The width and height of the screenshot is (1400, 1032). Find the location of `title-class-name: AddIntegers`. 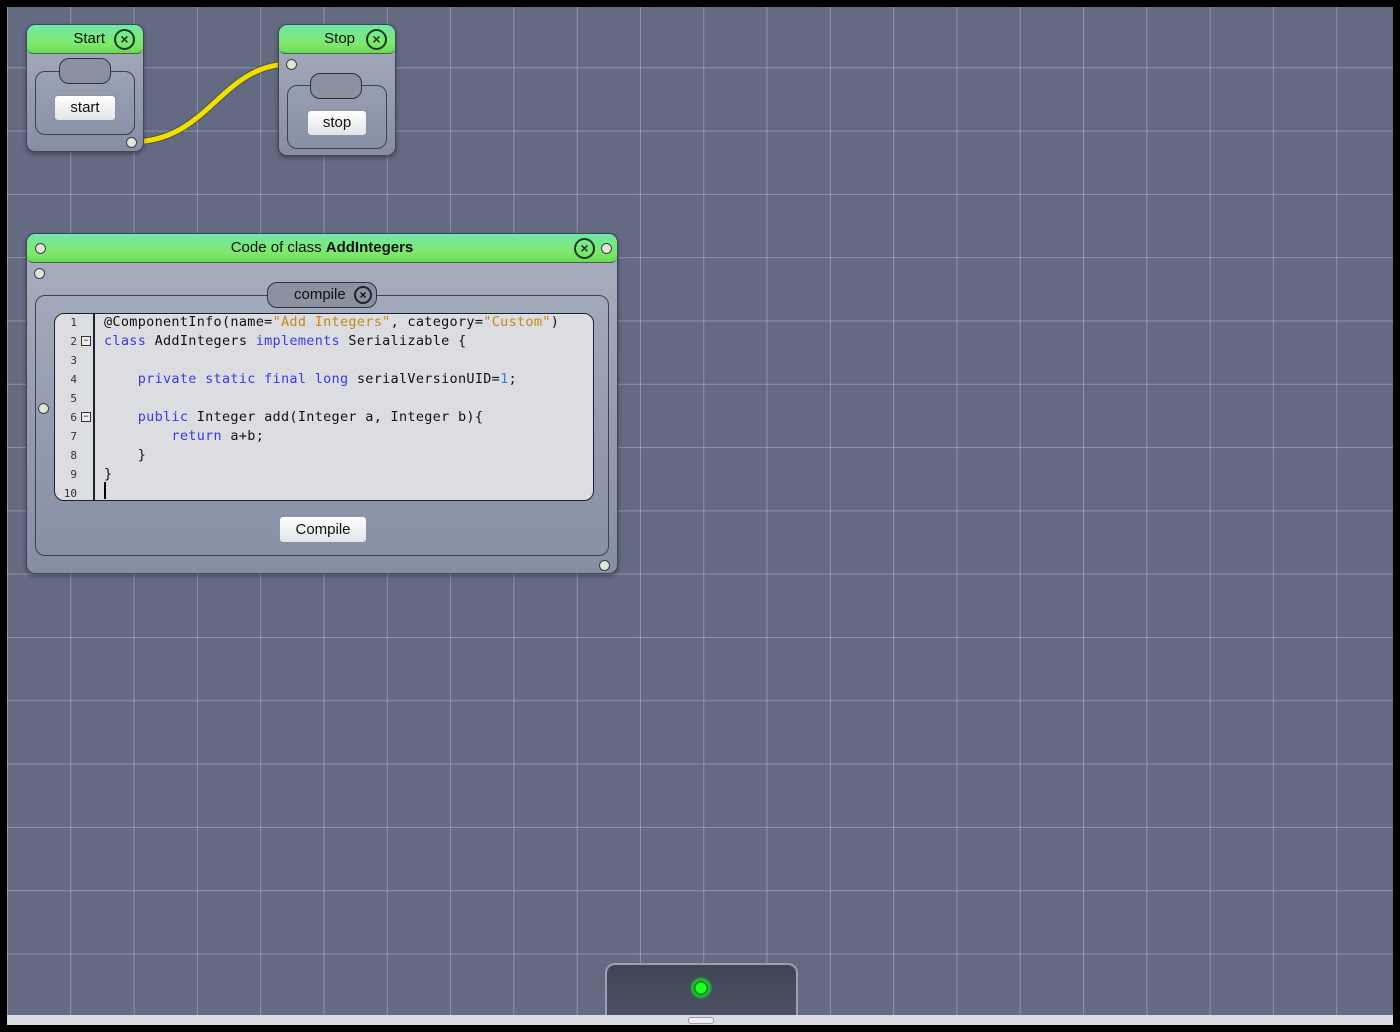

title-class-name: AddIntegers is located at coordinates (369, 247).